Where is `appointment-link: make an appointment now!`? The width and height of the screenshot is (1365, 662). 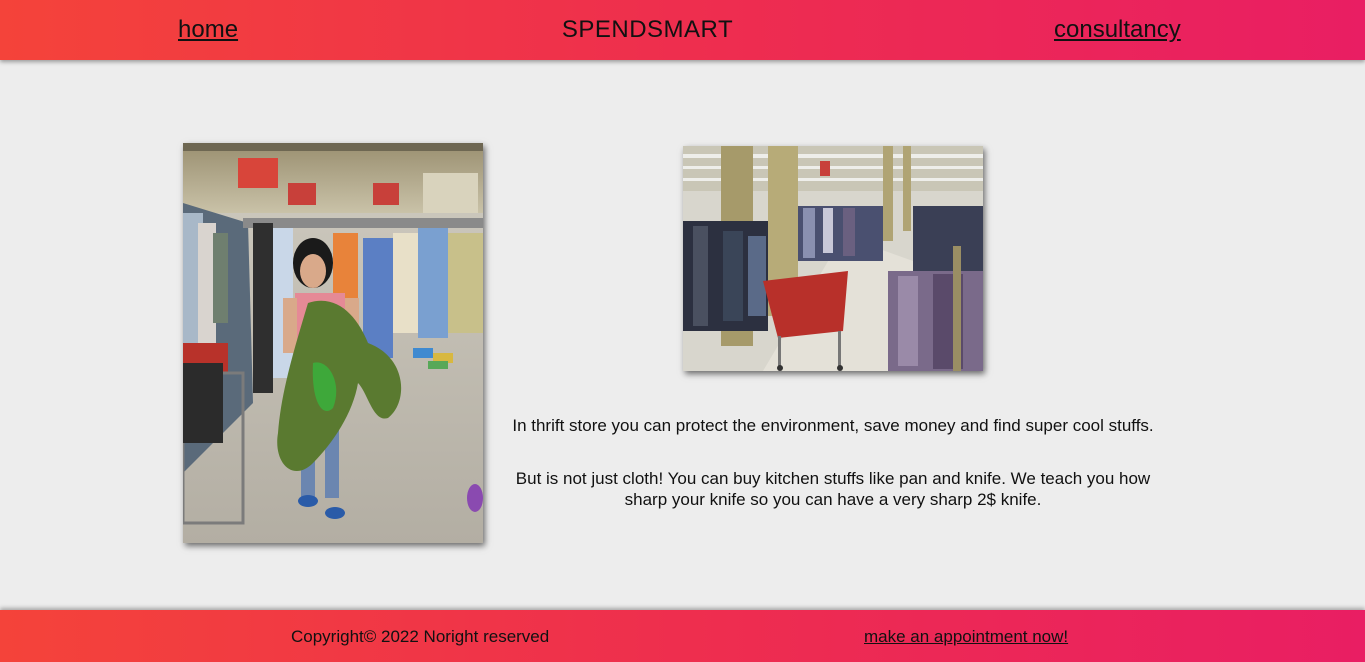
appointment-link: make an appointment now! is located at coordinates (966, 637).